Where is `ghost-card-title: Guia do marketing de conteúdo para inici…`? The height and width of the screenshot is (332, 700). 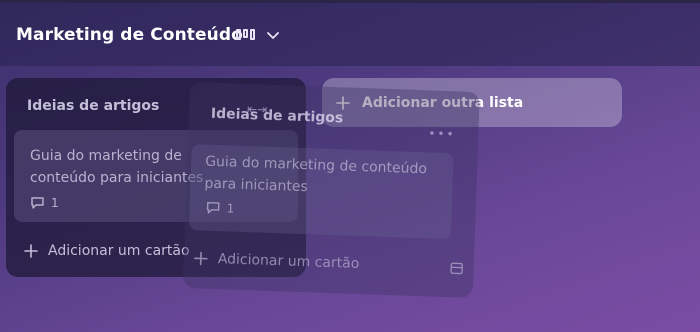
ghost-card-title: Guia do marketing de conteúdo para inici… is located at coordinates (316, 174).